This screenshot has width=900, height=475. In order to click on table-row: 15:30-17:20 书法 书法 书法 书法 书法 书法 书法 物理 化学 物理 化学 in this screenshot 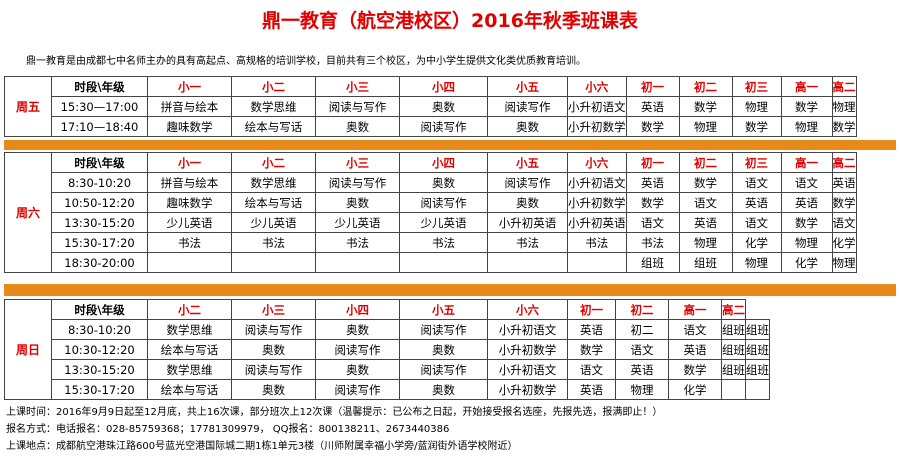, I will do `click(431, 242)`.